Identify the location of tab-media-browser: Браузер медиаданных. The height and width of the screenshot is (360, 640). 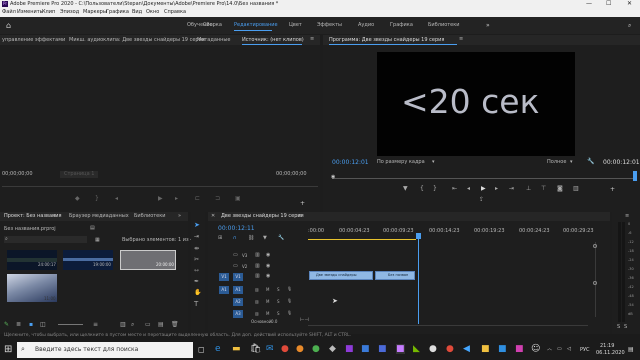
(99, 216).